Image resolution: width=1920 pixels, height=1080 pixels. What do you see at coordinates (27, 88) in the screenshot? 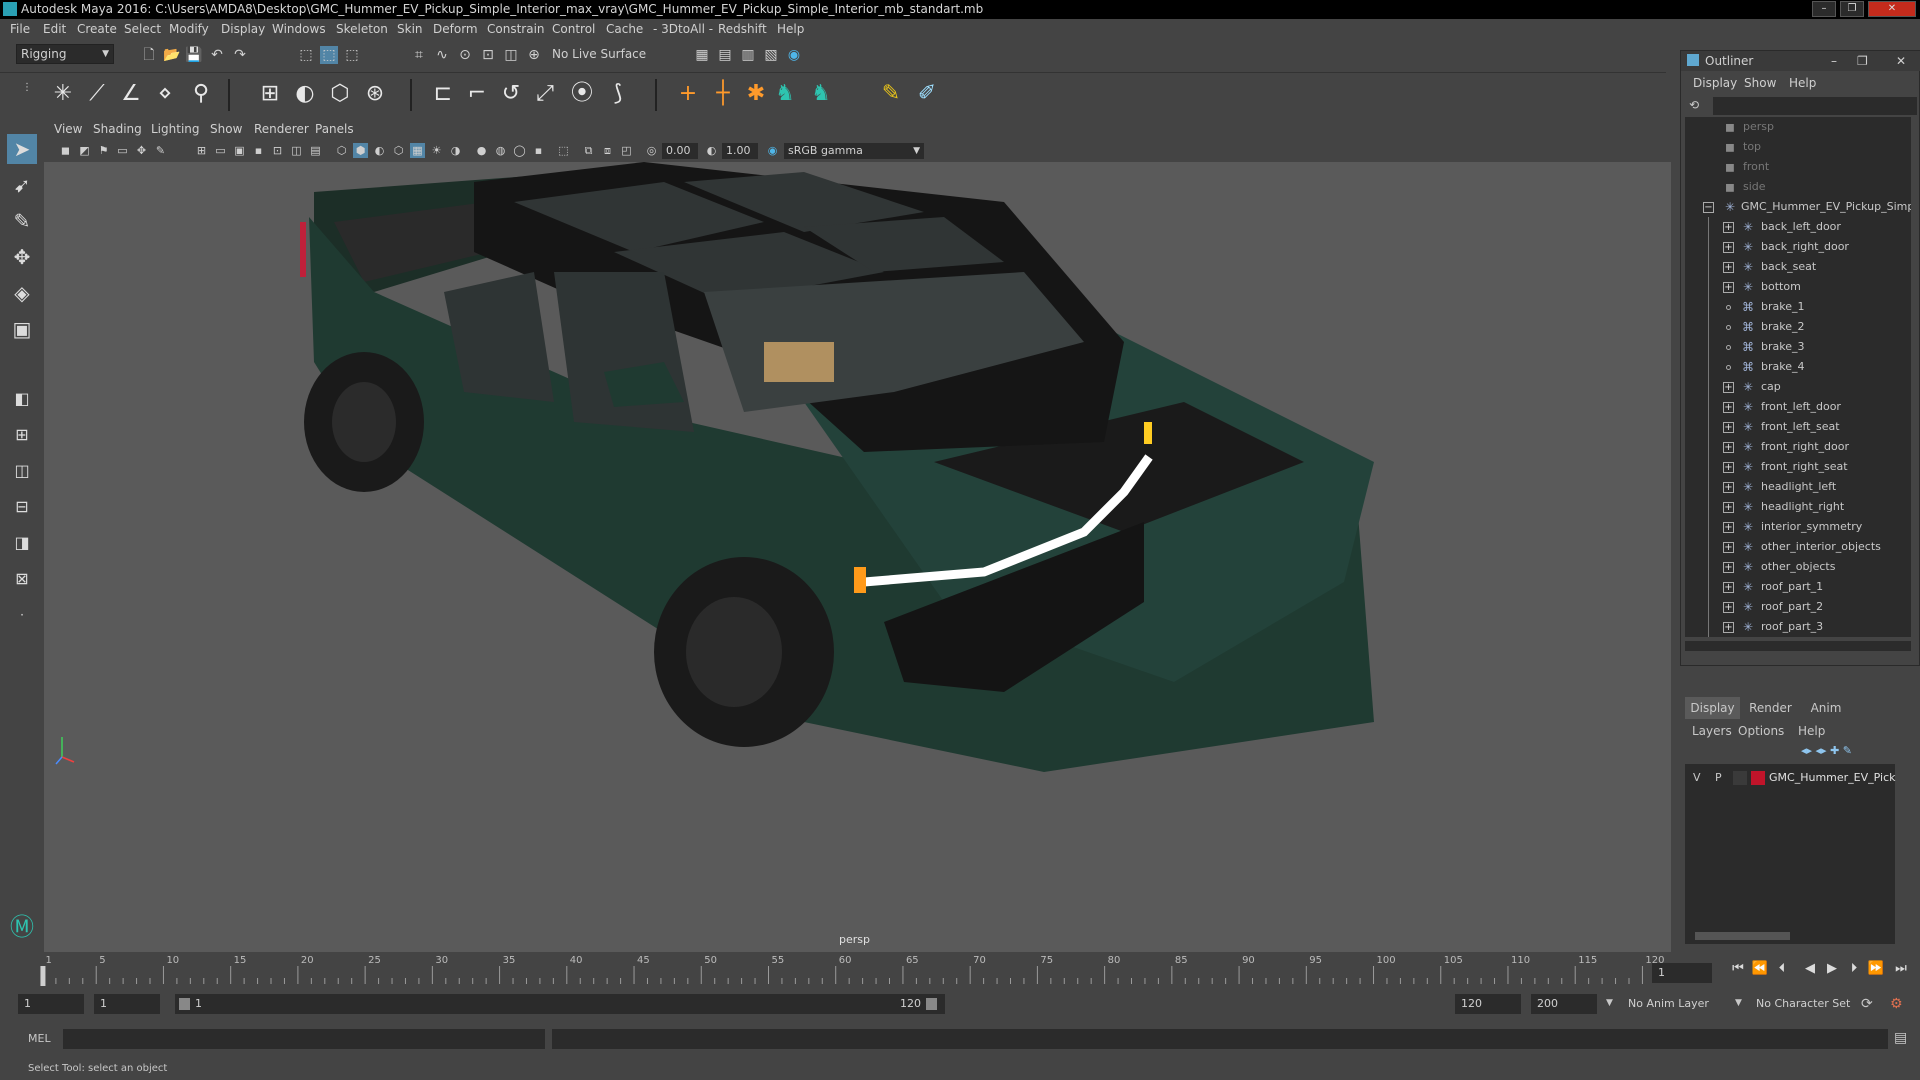
I see `shelf-options-icon: ⋮` at bounding box center [27, 88].